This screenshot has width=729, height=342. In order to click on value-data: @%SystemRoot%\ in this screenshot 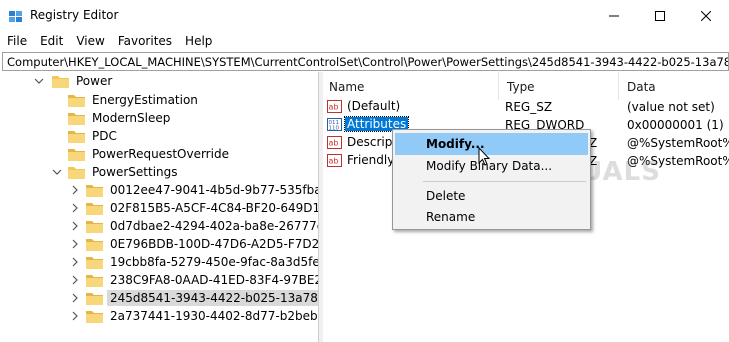, I will do `click(678, 143)`.